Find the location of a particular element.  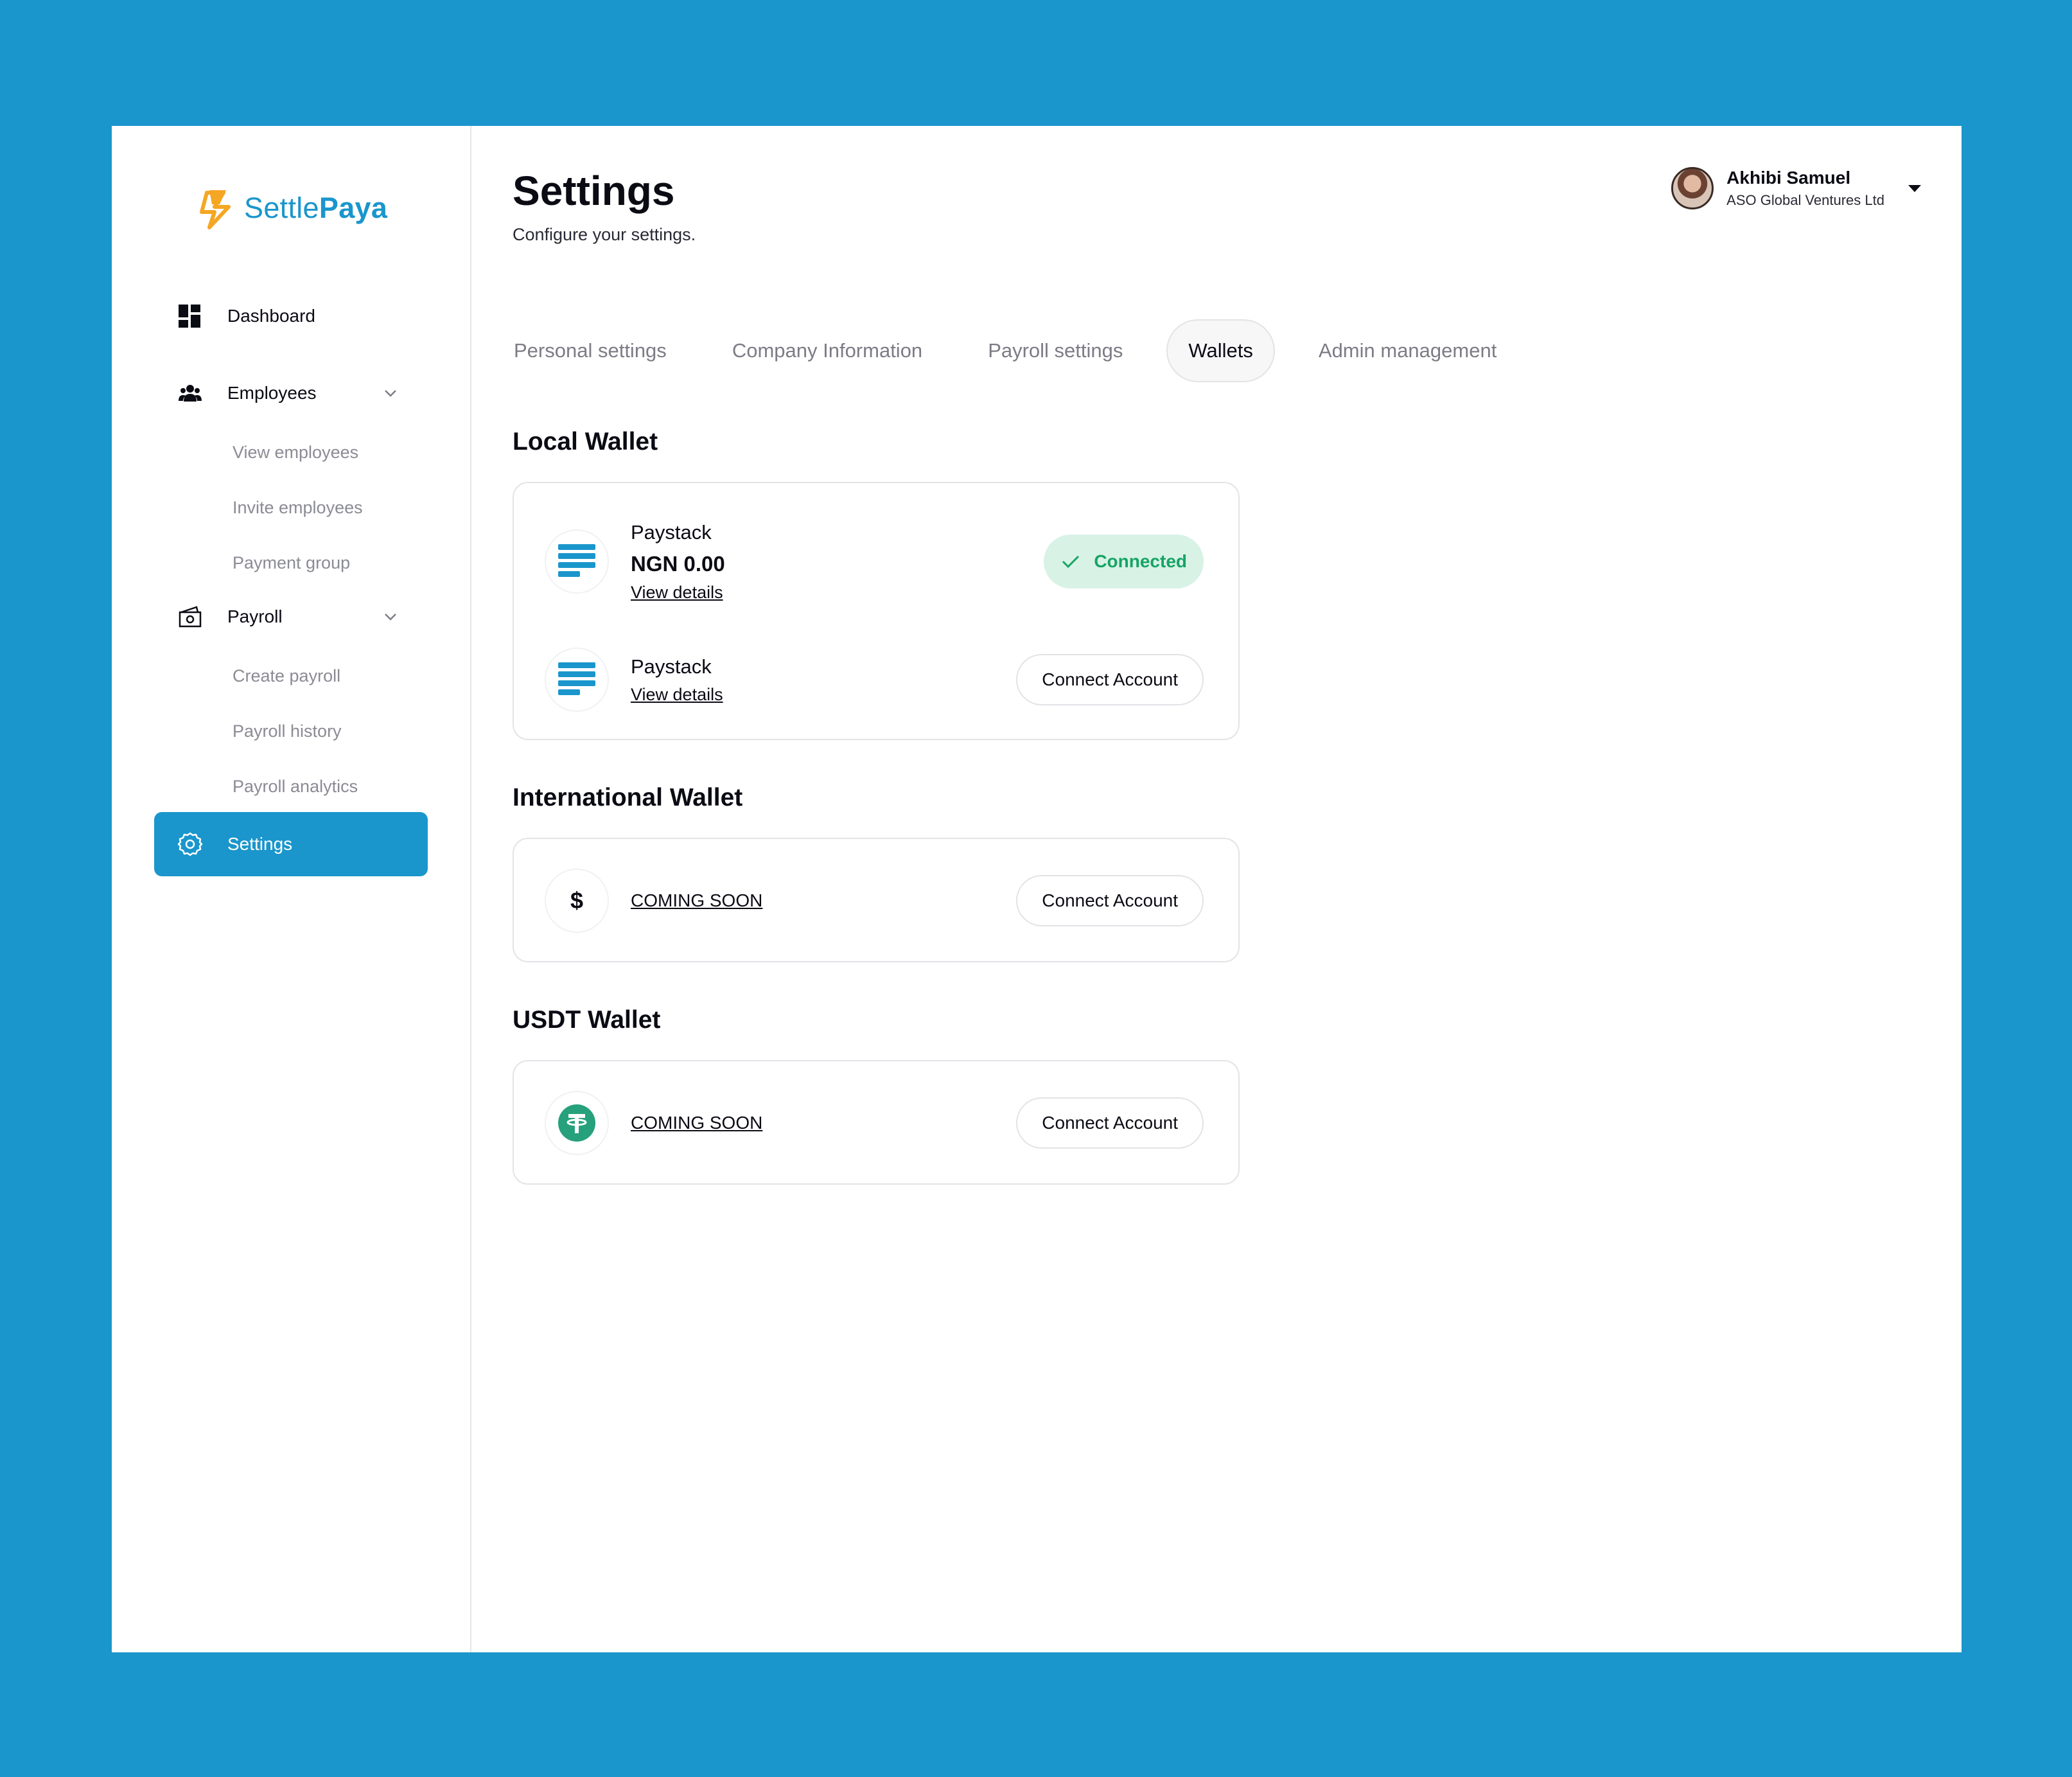

wallet-row: COMING SOON Connect Account is located at coordinates (875, 1123).